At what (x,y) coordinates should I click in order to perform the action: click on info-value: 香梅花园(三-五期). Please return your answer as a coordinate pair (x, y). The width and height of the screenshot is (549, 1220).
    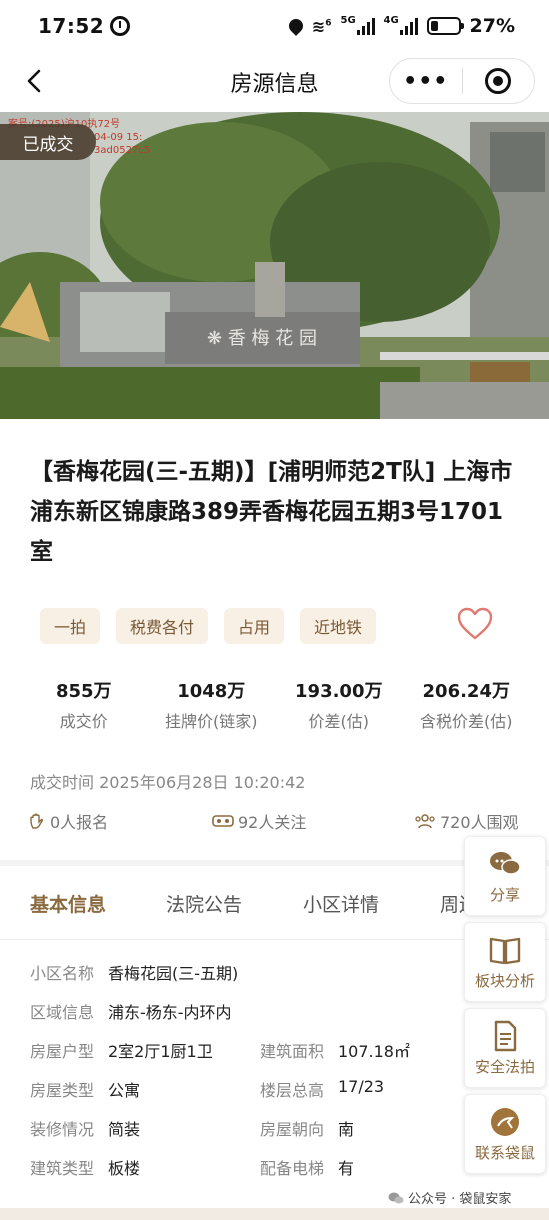
    Looking at the image, I should click on (173, 973).